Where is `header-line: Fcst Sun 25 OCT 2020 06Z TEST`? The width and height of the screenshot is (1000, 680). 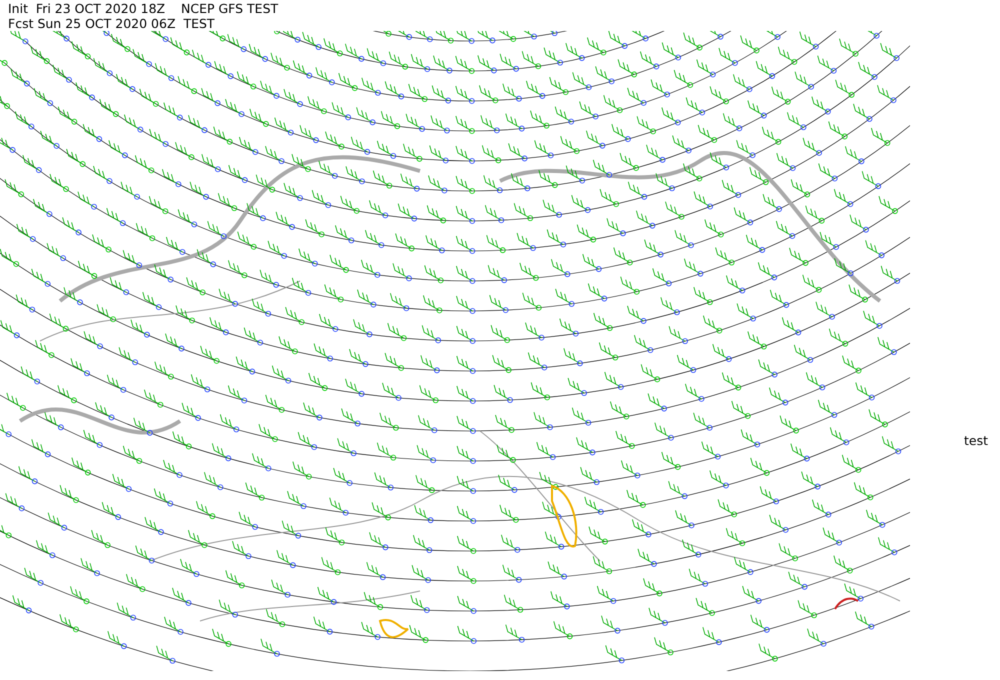
header-line: Fcst Sun 25 OCT 2020 06Z TEST is located at coordinates (112, 23).